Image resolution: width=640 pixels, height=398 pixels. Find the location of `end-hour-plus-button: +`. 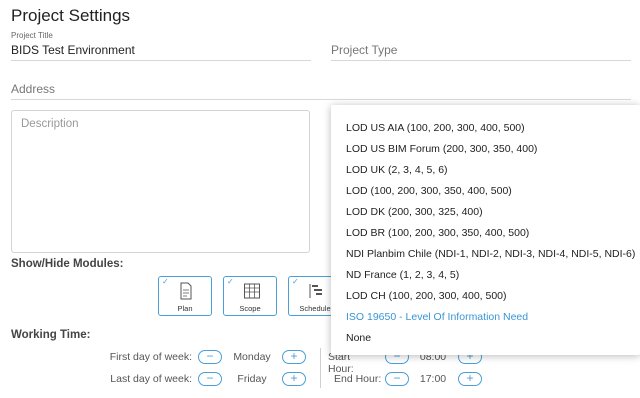

end-hour-plus-button: + is located at coordinates (470, 379).